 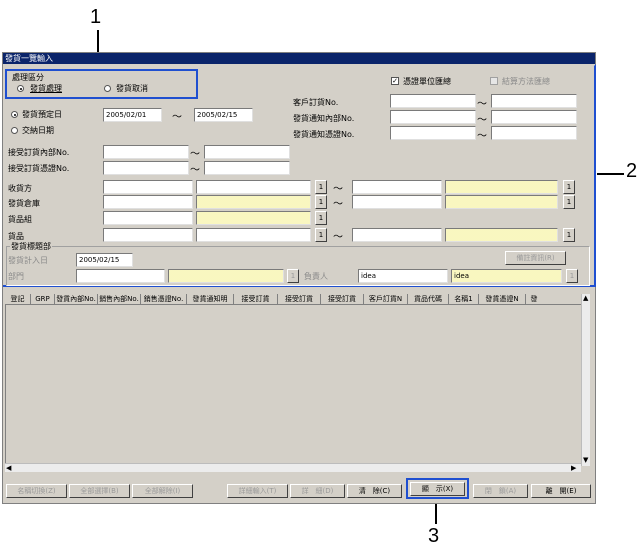 I want to click on notice-inner-to, so click(x=534, y=117).